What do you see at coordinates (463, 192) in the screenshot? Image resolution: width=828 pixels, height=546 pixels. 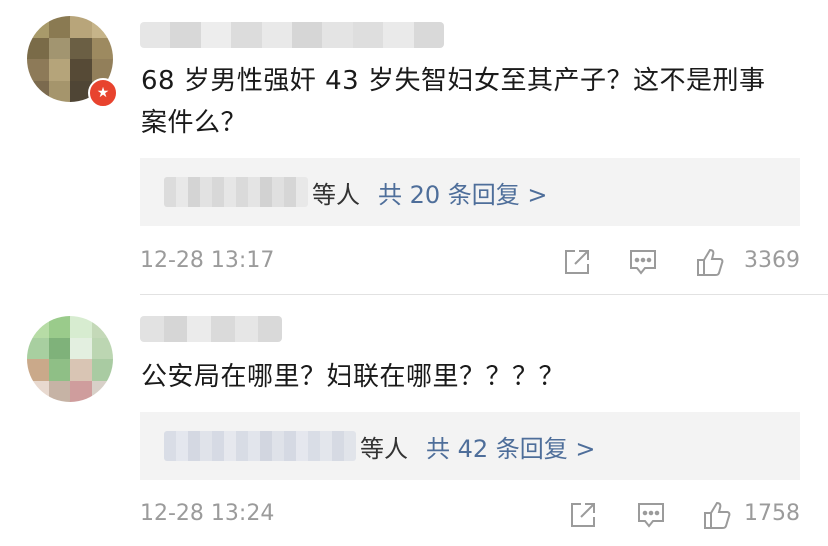 I see `view-replies-link: 共 20 条回复 >` at bounding box center [463, 192].